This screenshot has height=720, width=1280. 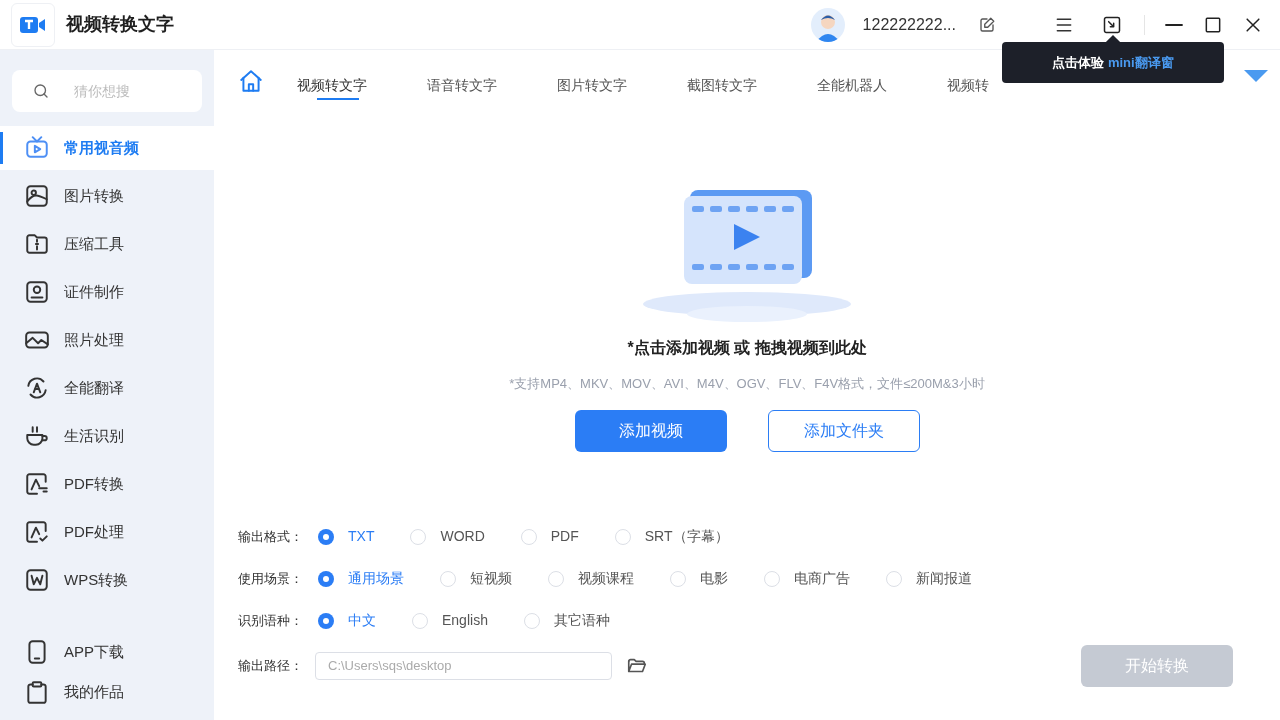 I want to click on document-icon, so click(x=37, y=484).